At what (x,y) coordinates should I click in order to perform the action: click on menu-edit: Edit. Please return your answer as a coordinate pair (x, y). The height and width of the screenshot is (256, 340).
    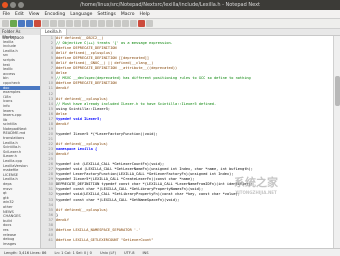
    Looking at the image, I should click on (20, 14).